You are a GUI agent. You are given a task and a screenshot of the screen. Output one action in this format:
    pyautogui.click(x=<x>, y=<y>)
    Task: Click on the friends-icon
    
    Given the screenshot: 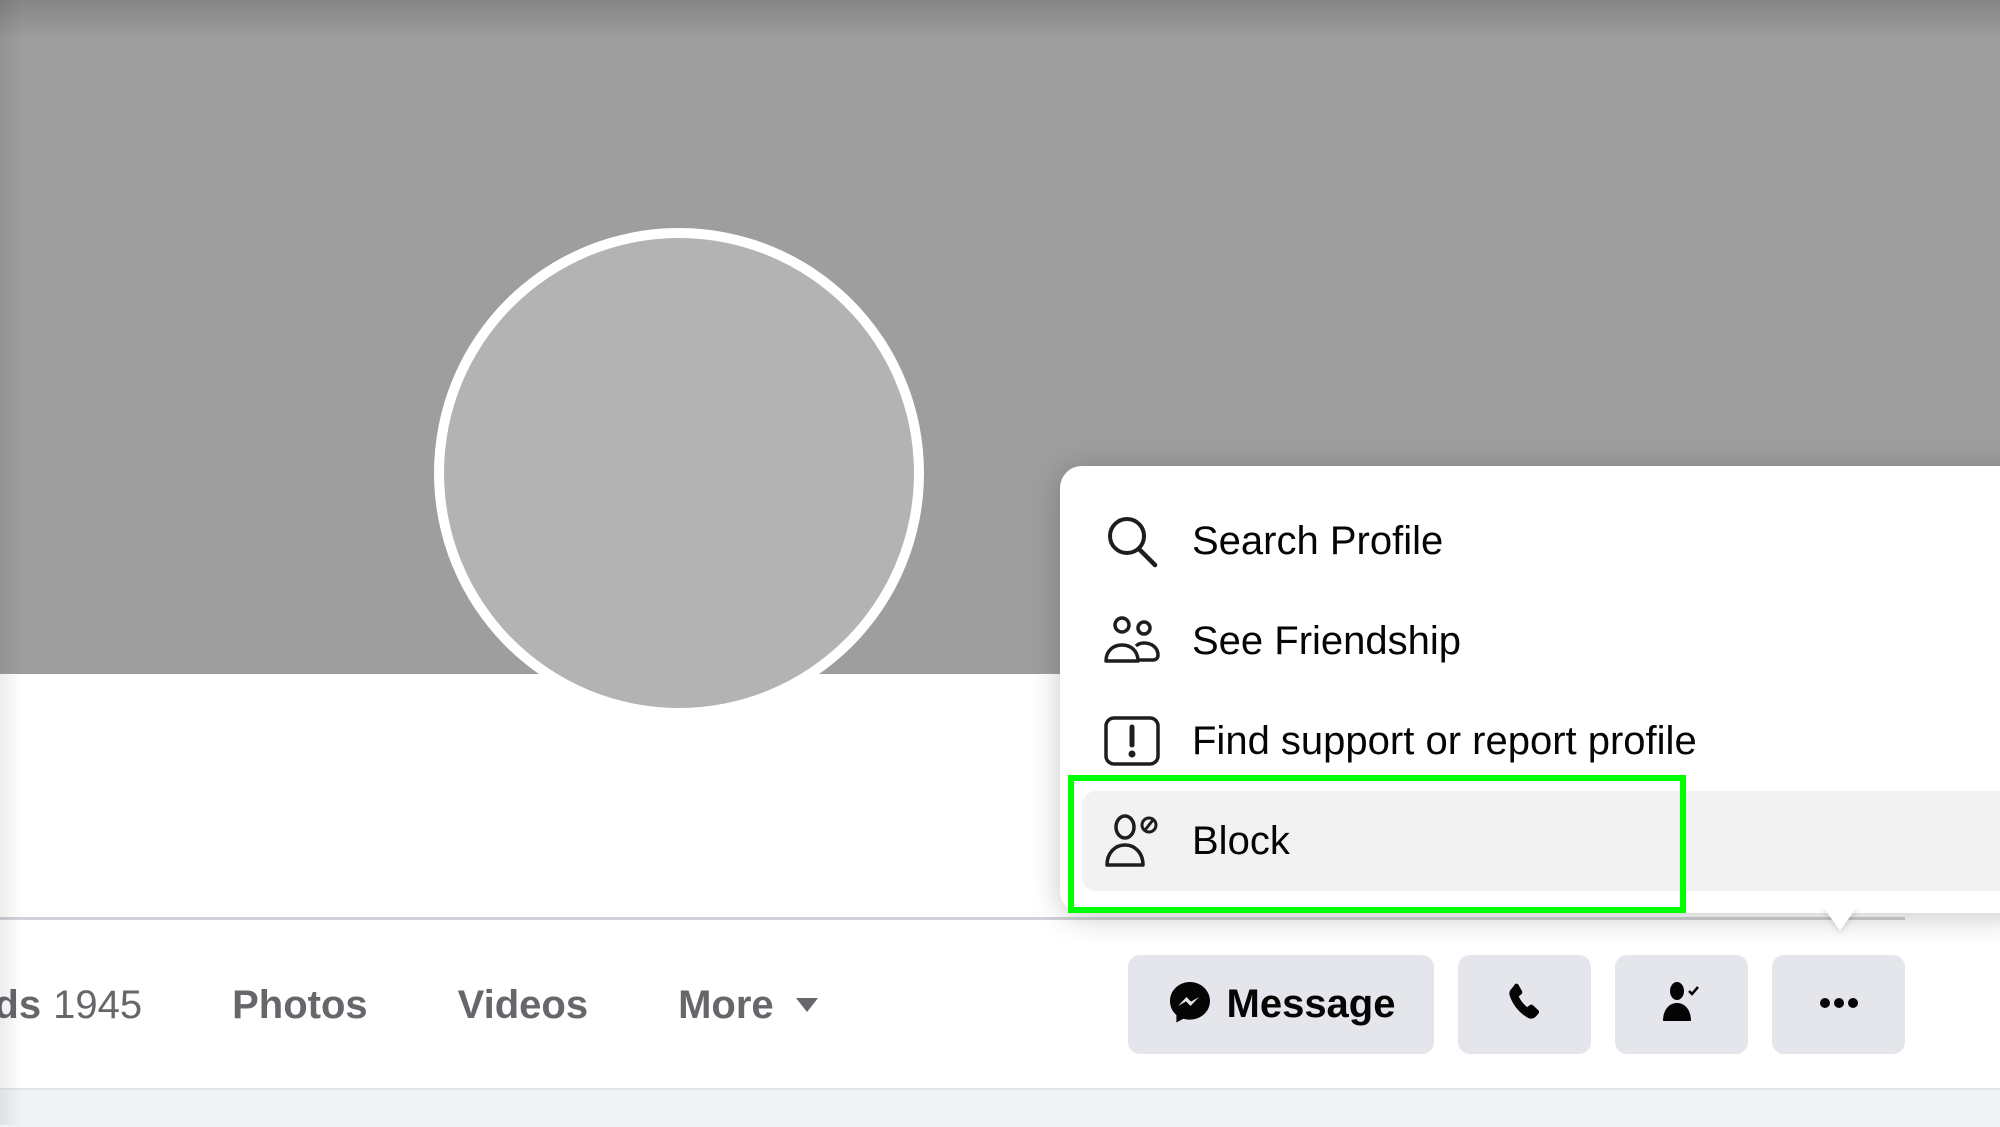 What is the action you would take?
    pyautogui.click(x=1132, y=641)
    